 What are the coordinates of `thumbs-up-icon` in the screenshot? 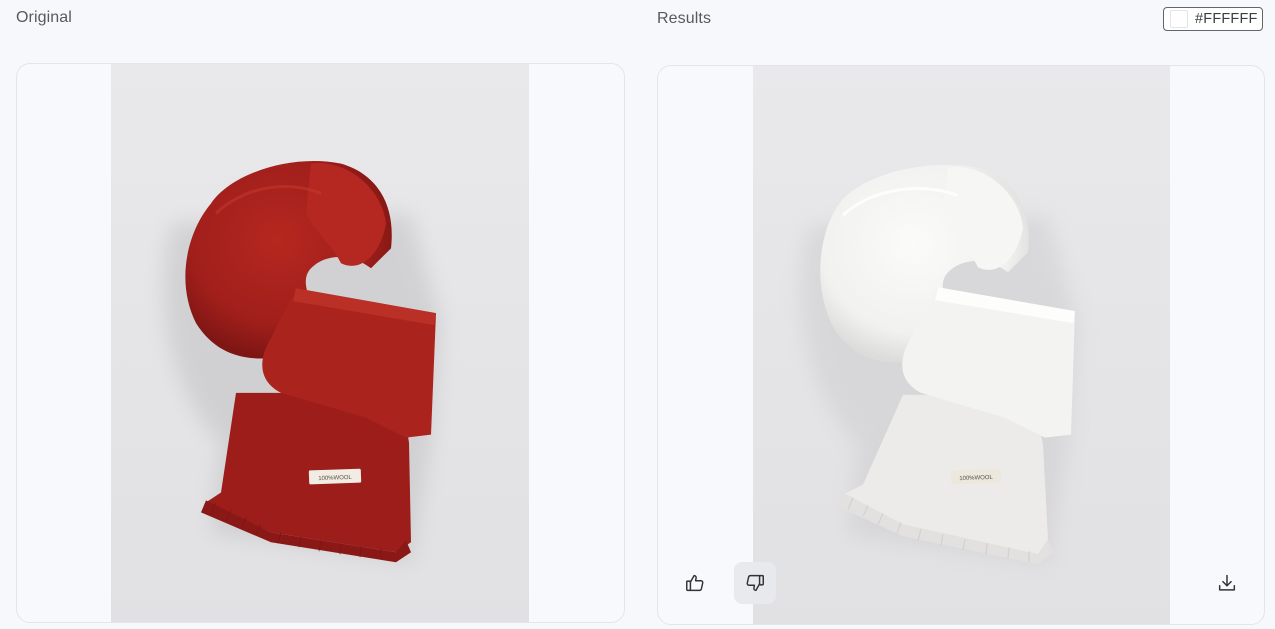 It's located at (695, 583).